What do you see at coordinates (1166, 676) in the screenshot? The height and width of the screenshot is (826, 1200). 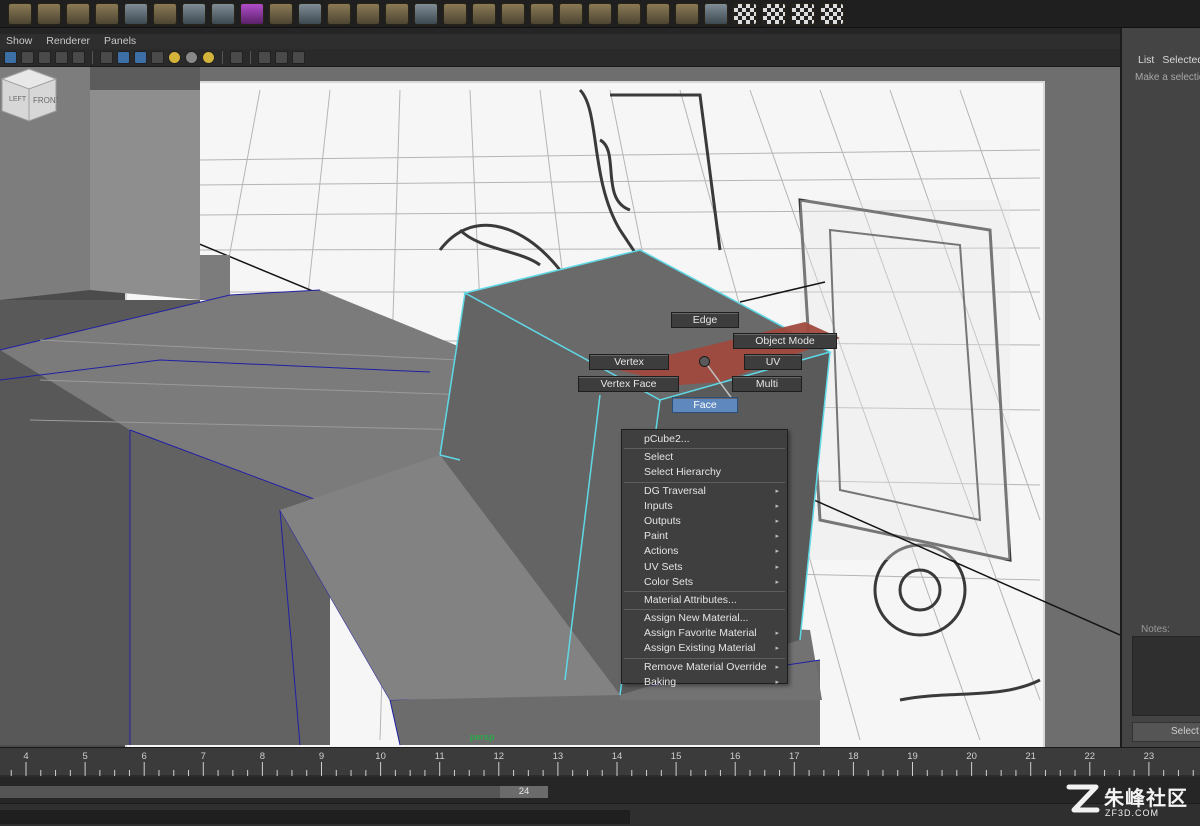 I see `notes-field` at bounding box center [1166, 676].